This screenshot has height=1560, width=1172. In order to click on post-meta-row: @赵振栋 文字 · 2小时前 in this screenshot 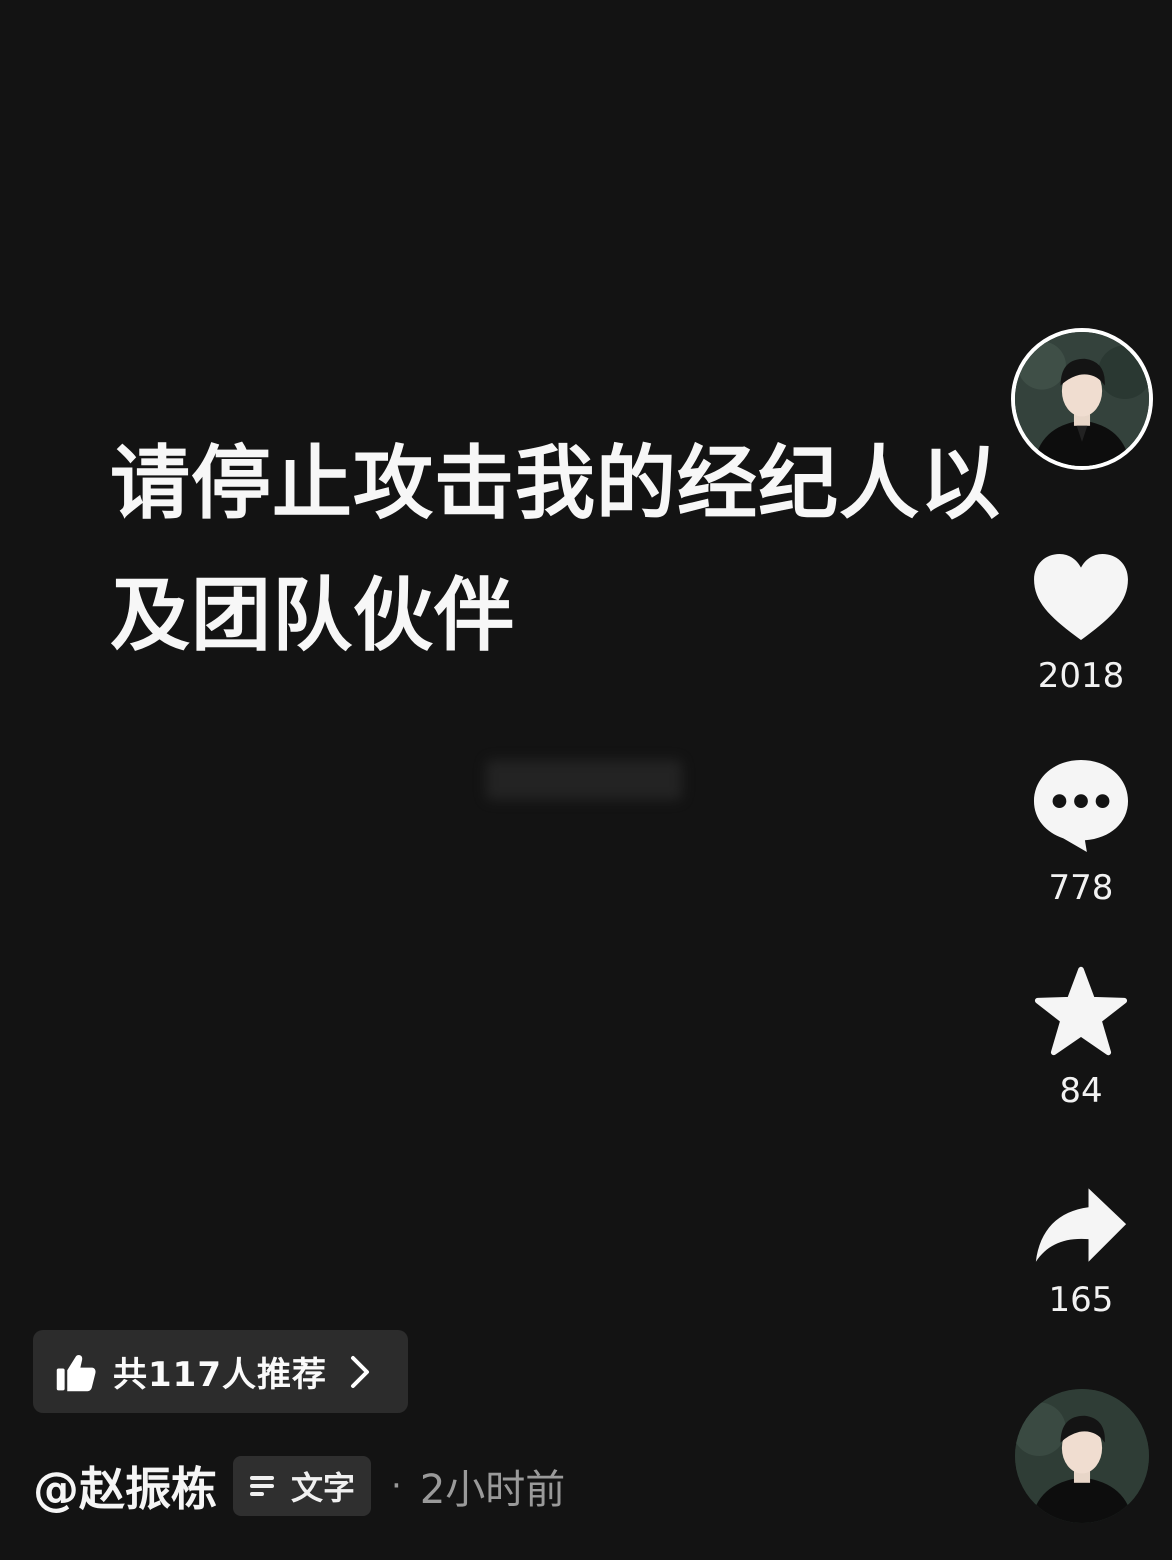, I will do `click(299, 1486)`.